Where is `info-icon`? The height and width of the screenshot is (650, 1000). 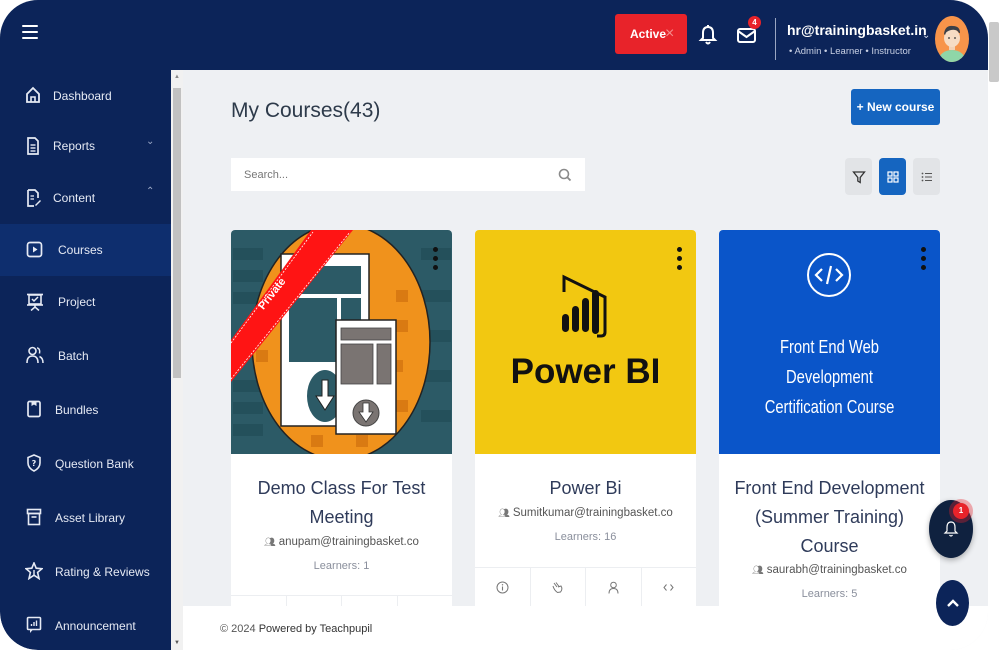
info-icon is located at coordinates (502, 587).